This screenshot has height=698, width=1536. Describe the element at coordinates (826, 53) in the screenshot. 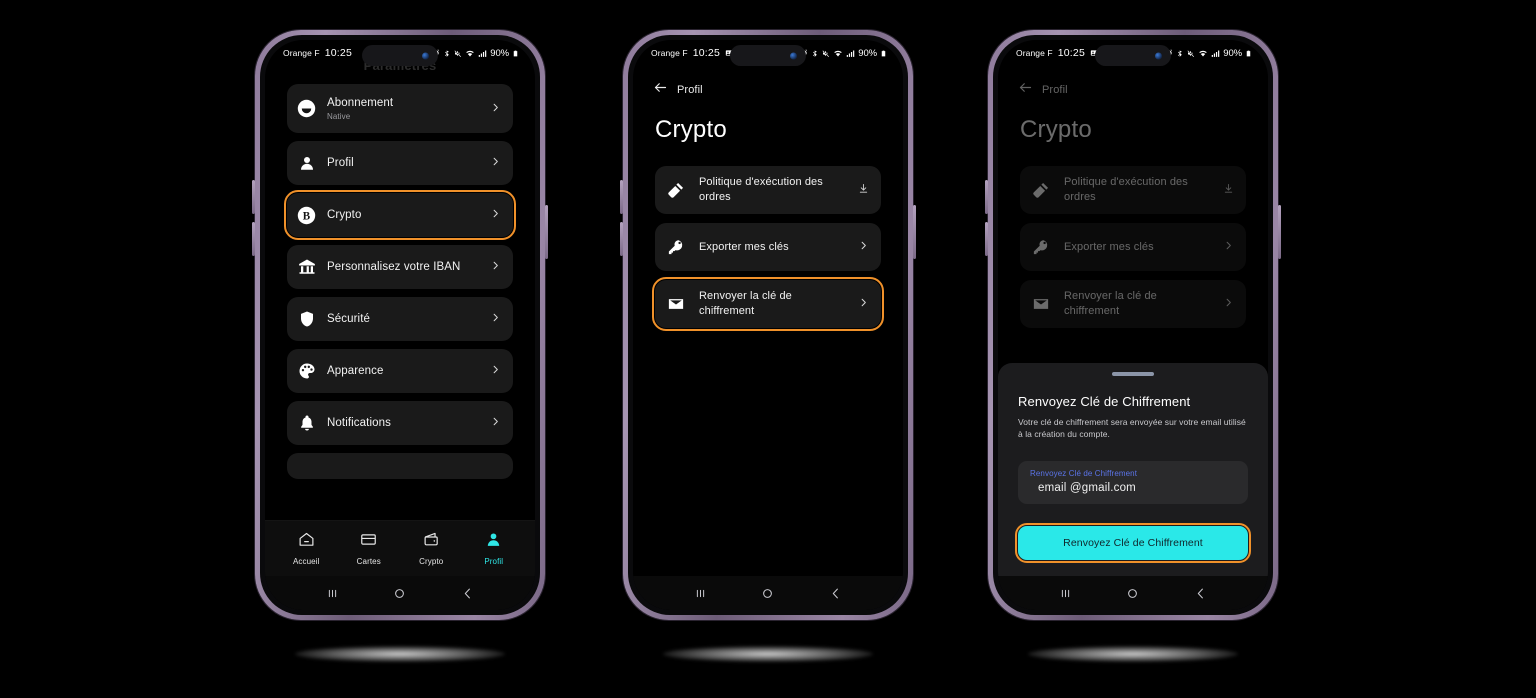

I see `mute-icon` at that location.